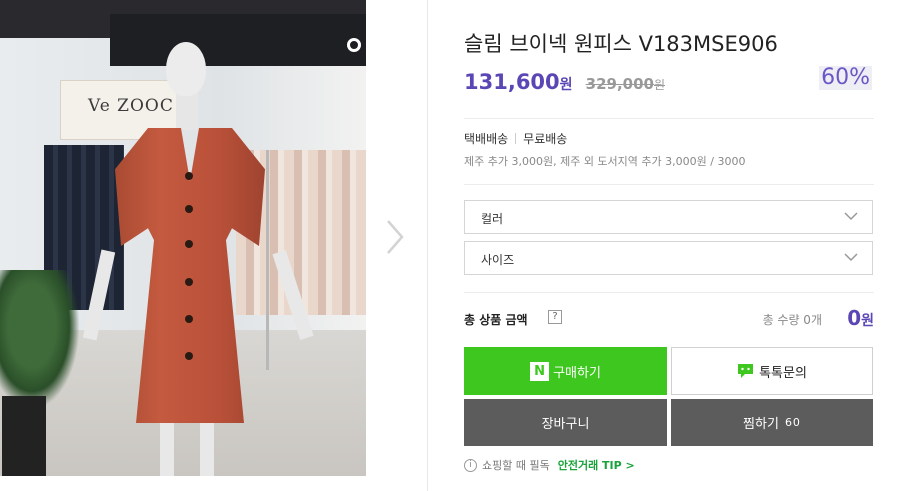 The height and width of the screenshot is (491, 907). Describe the element at coordinates (783, 373) in the screenshot. I see `talk-inquiry-label: 톡톡문의` at that location.